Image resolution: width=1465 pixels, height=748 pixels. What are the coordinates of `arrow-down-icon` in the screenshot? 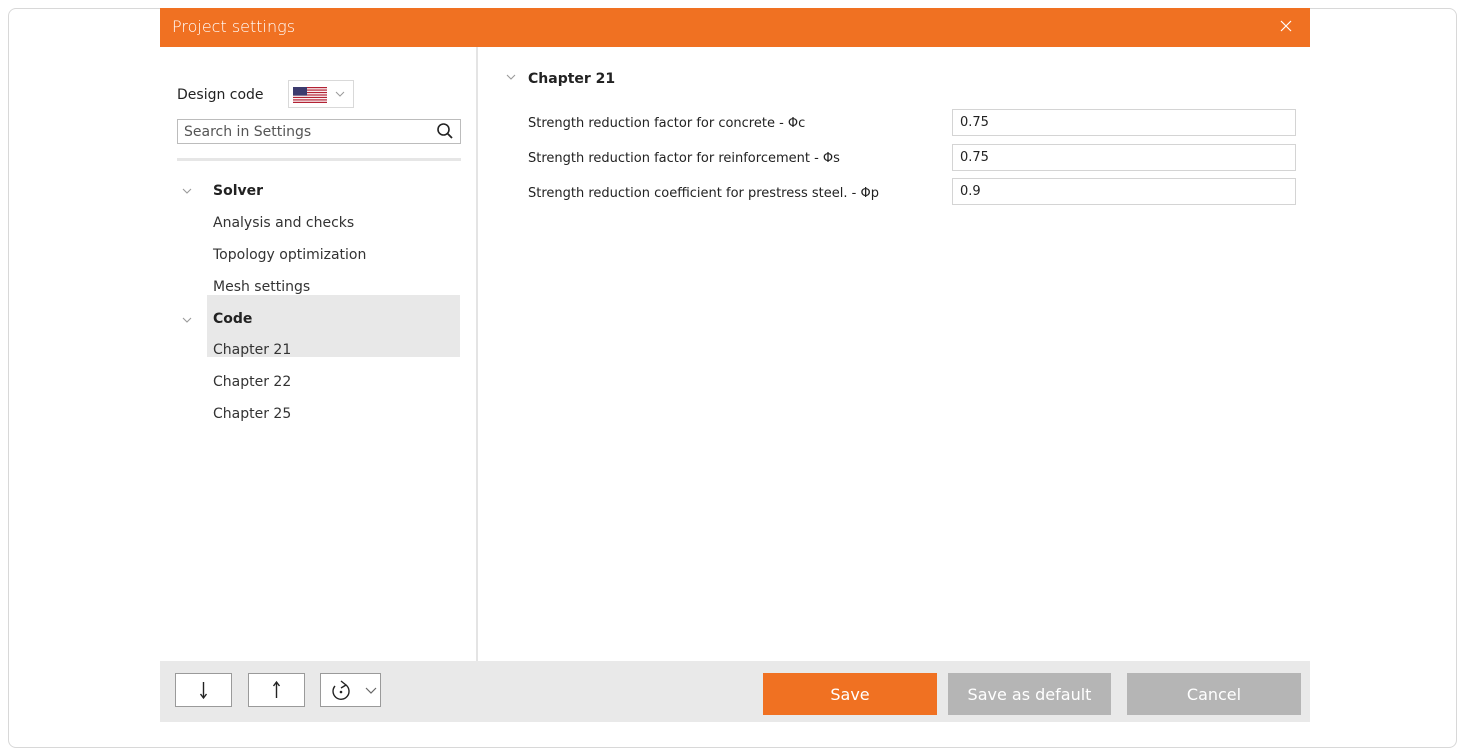 It's located at (203, 691).